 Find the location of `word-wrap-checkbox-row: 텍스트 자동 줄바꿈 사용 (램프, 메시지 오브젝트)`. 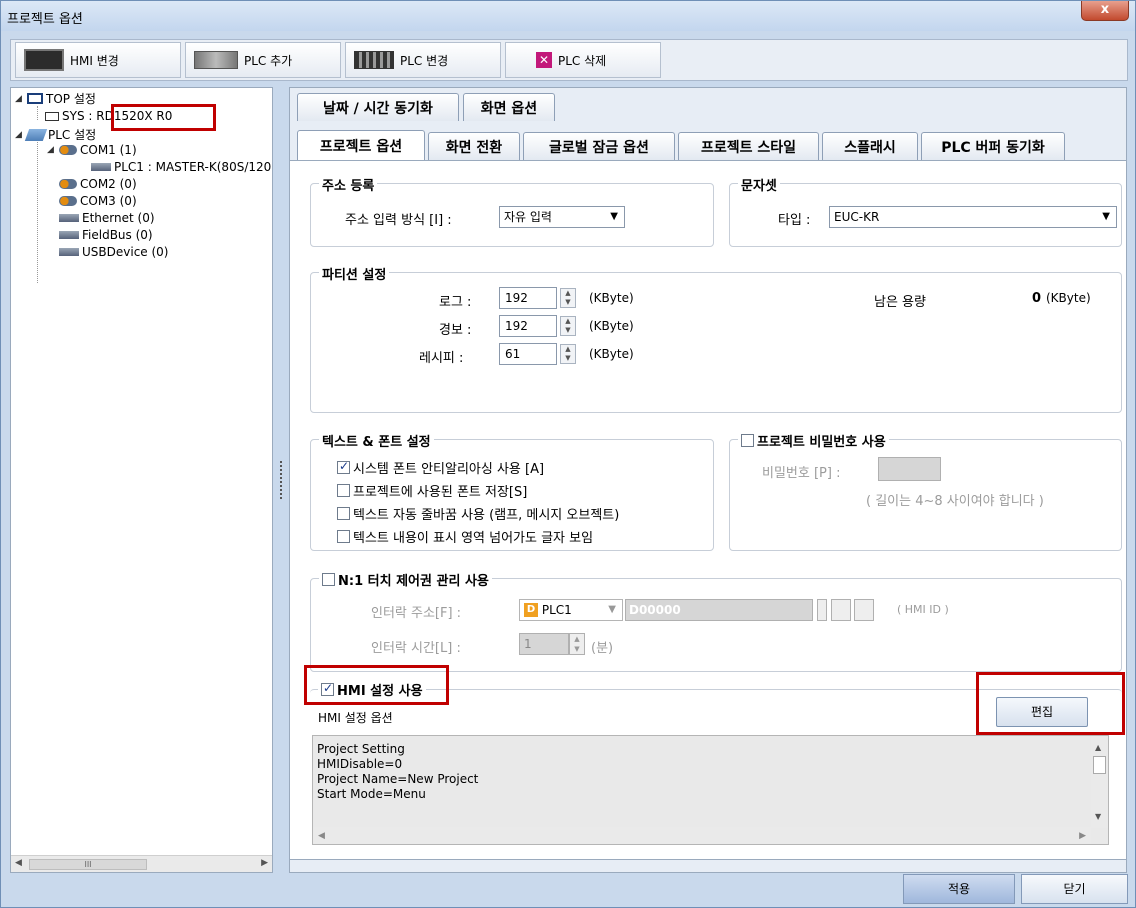

word-wrap-checkbox-row: 텍스트 자동 줄바꿈 사용 (램프, 메시지 오브젝트) is located at coordinates (478, 513).